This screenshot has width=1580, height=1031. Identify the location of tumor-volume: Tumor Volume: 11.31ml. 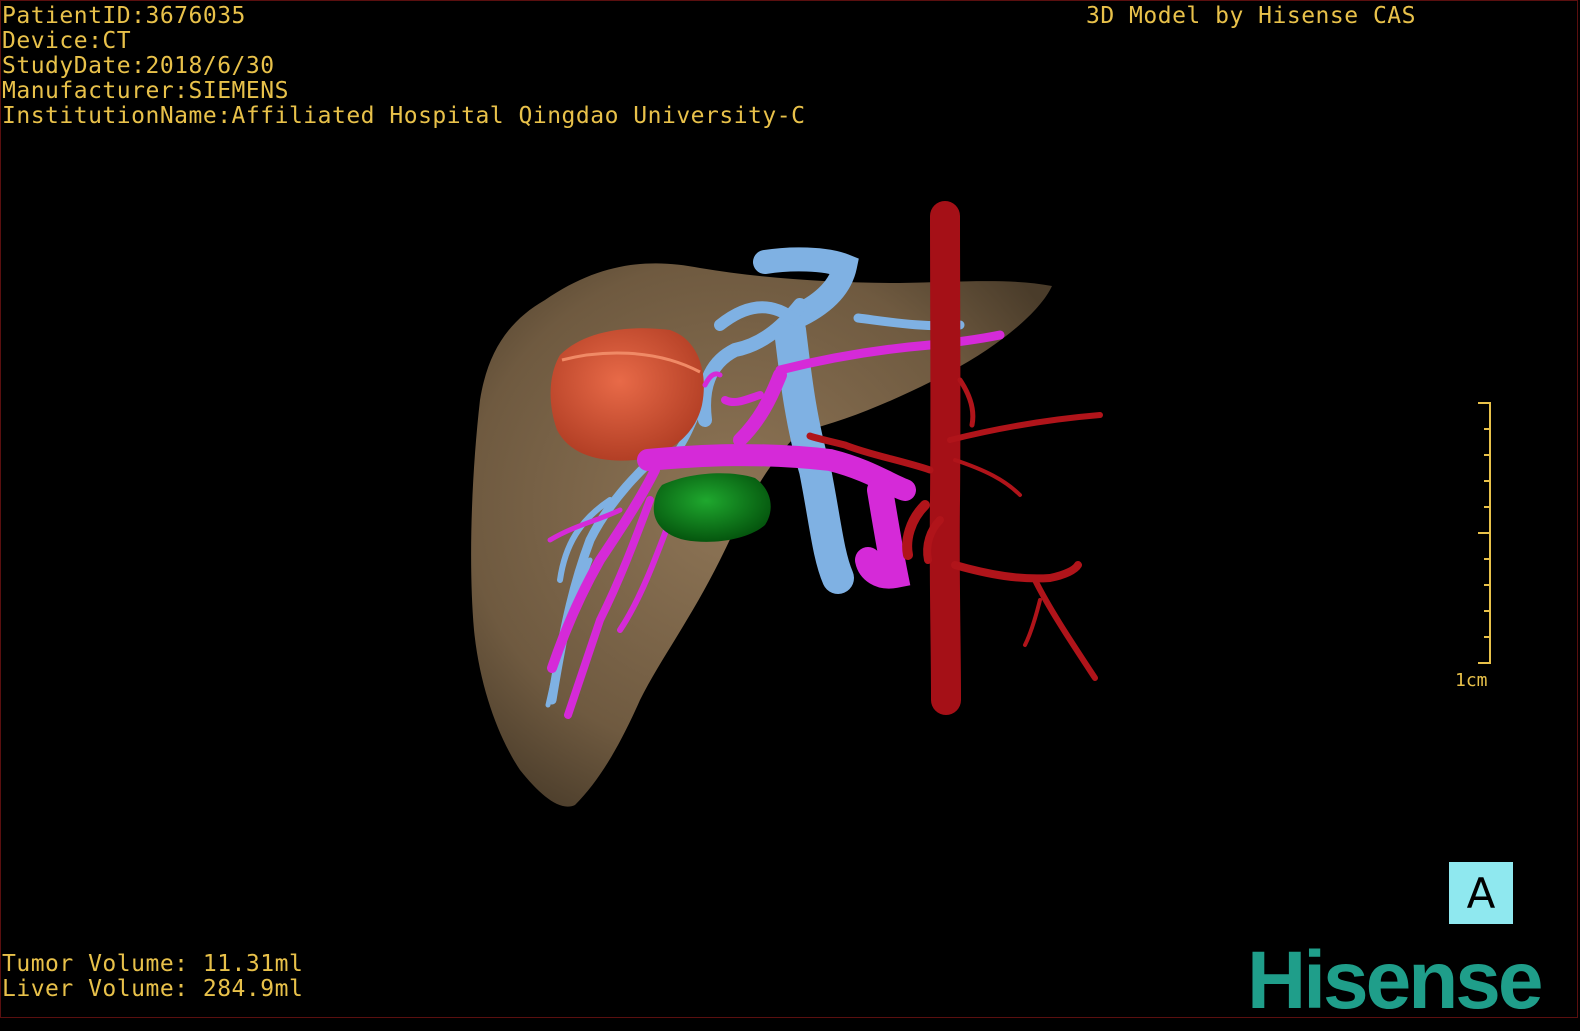
(153, 964).